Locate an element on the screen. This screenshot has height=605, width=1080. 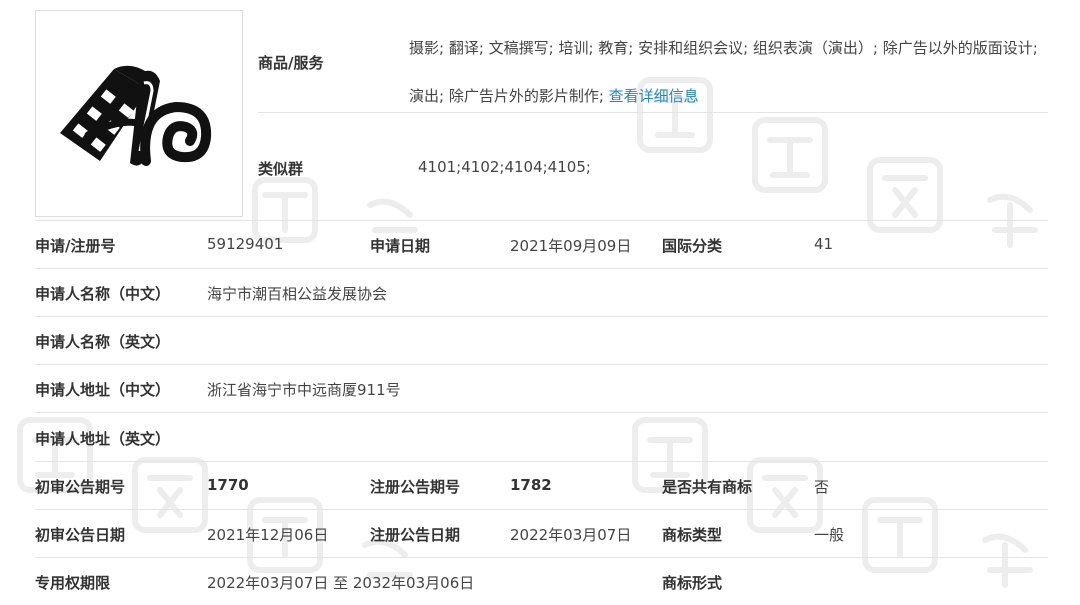
apply-date-label: 申请日期 is located at coordinates (400, 246).